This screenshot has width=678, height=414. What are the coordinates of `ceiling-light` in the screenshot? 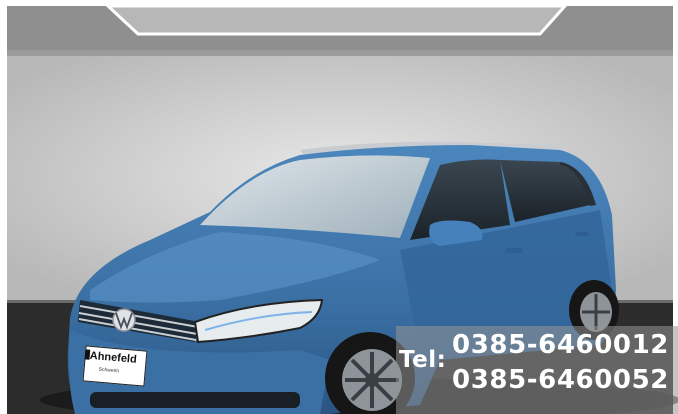 It's located at (336, 20).